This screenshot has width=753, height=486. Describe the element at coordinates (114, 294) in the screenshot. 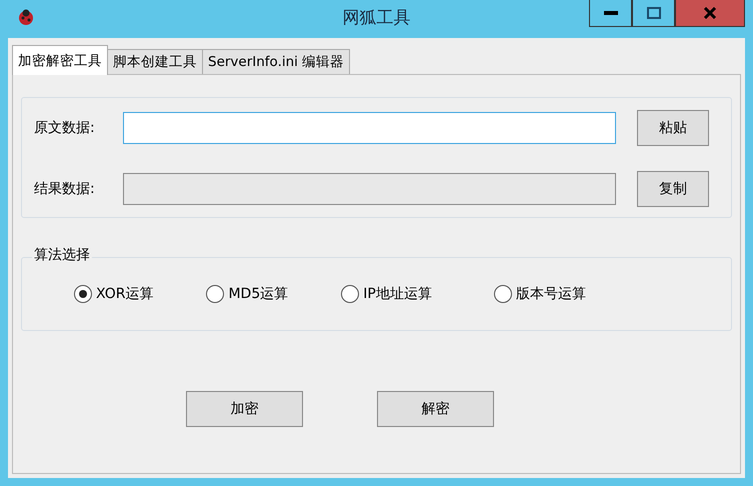

I see `radio-option: XOR运算` at that location.